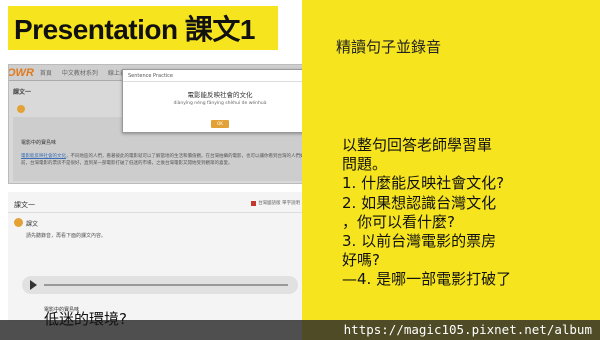 This screenshot has width=600, height=340. I want to click on modal-ok-button: OK, so click(220, 124).